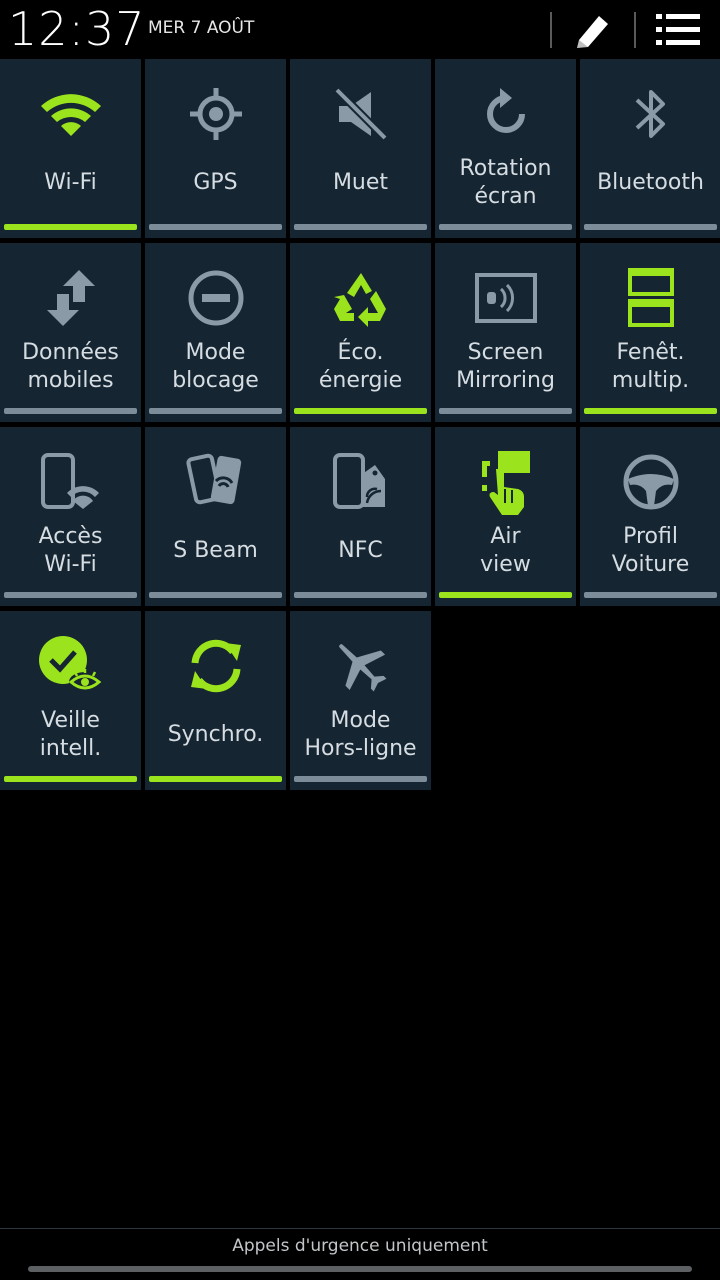  I want to click on tile-screen-mirroring: Screen Mirroring, so click(505, 332).